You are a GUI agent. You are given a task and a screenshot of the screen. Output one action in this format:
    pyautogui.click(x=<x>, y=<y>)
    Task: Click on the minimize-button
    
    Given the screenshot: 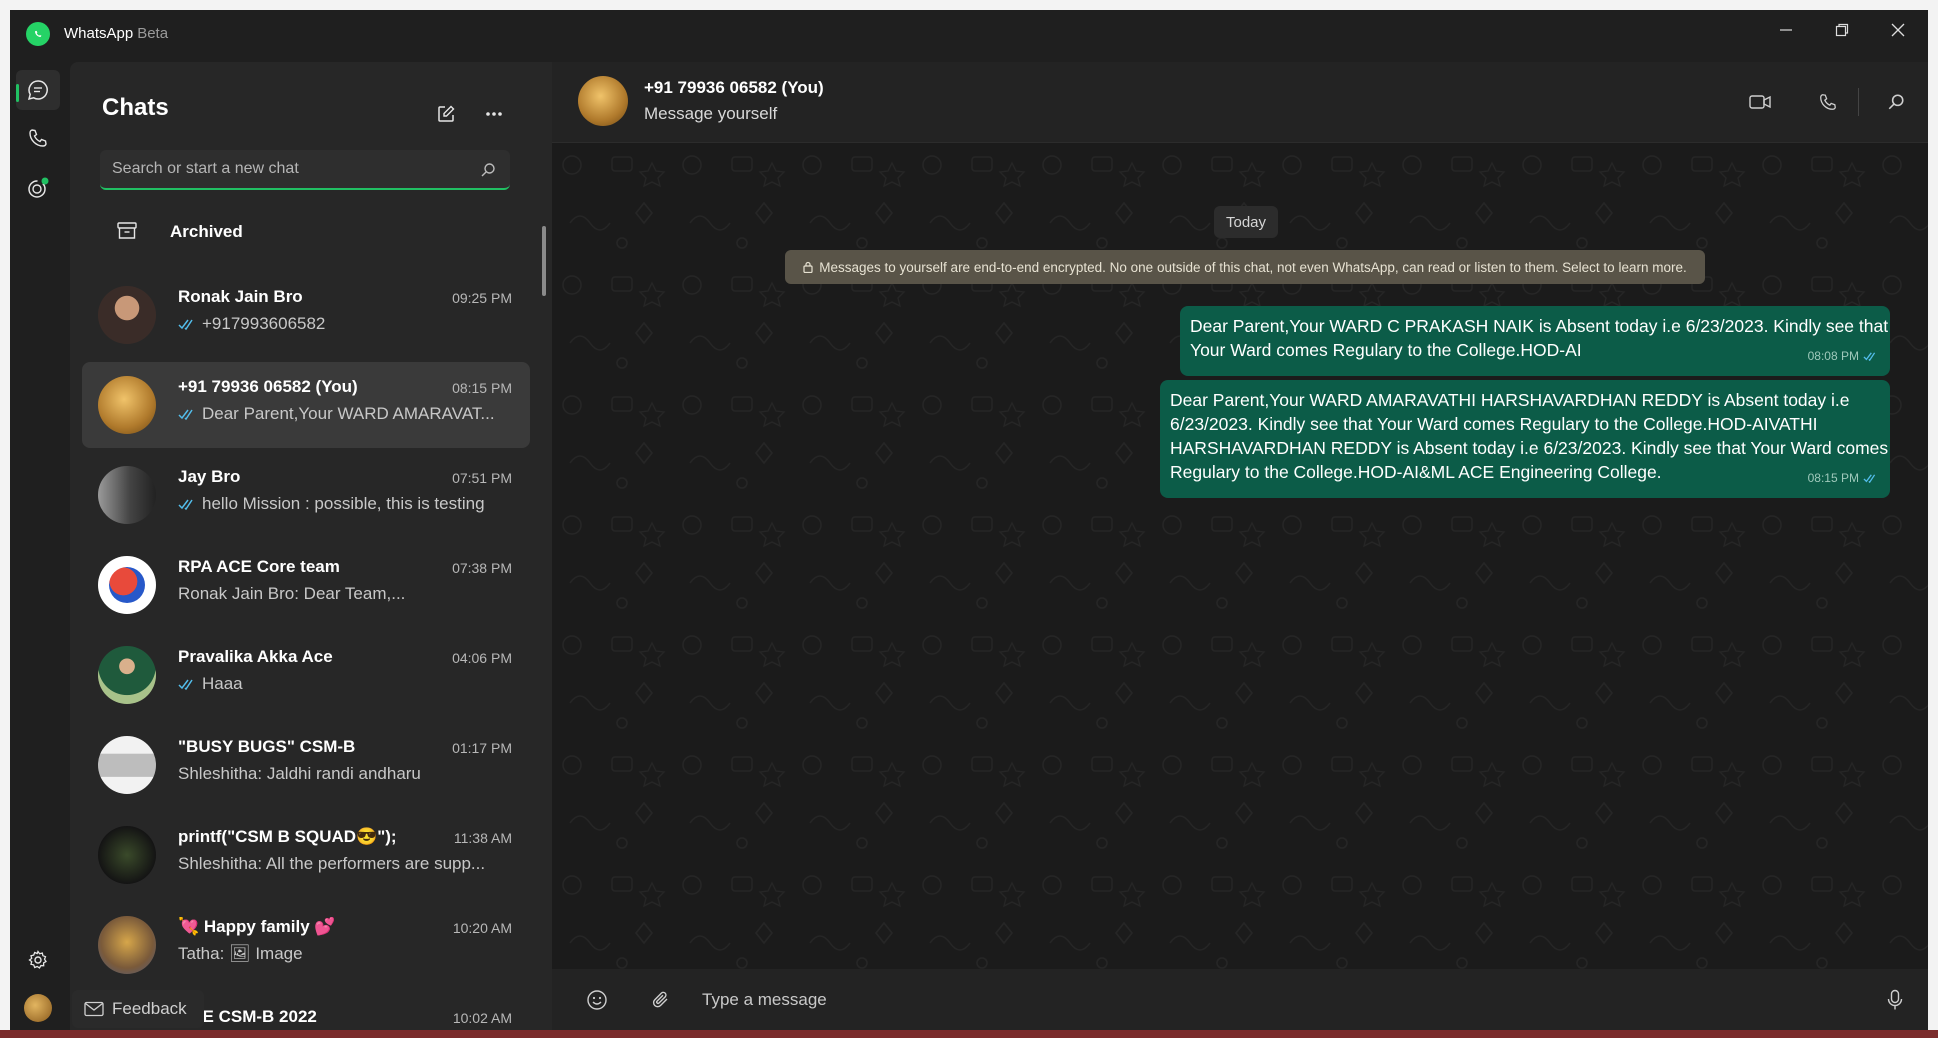 What is the action you would take?
    pyautogui.click(x=1786, y=30)
    